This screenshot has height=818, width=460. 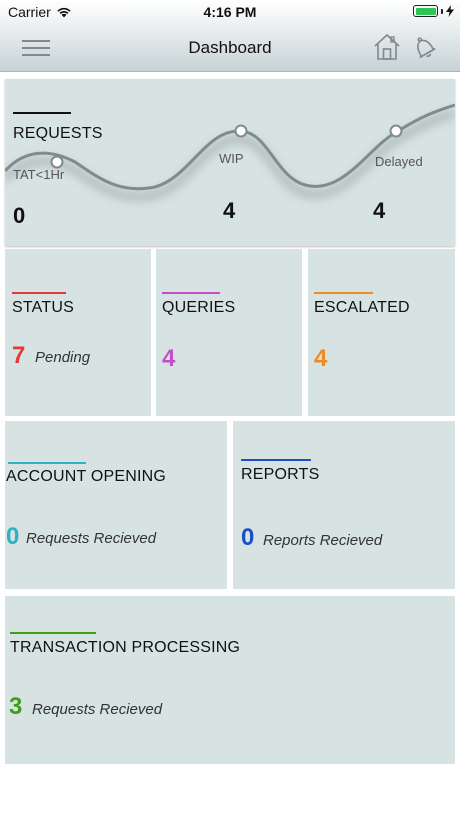 What do you see at coordinates (39, 293) in the screenshot?
I see `status-accent-line` at bounding box center [39, 293].